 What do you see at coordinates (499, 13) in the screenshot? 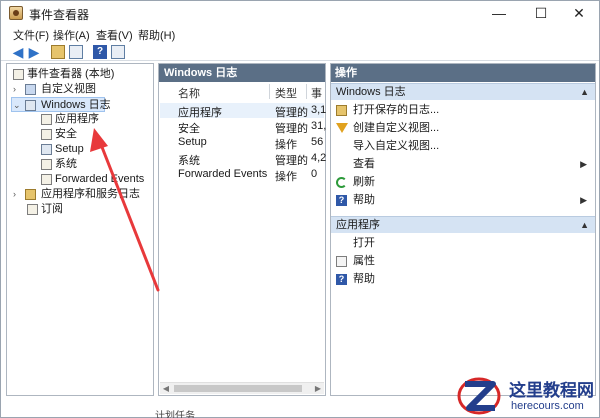
I see `minimize-button: —` at bounding box center [499, 13].